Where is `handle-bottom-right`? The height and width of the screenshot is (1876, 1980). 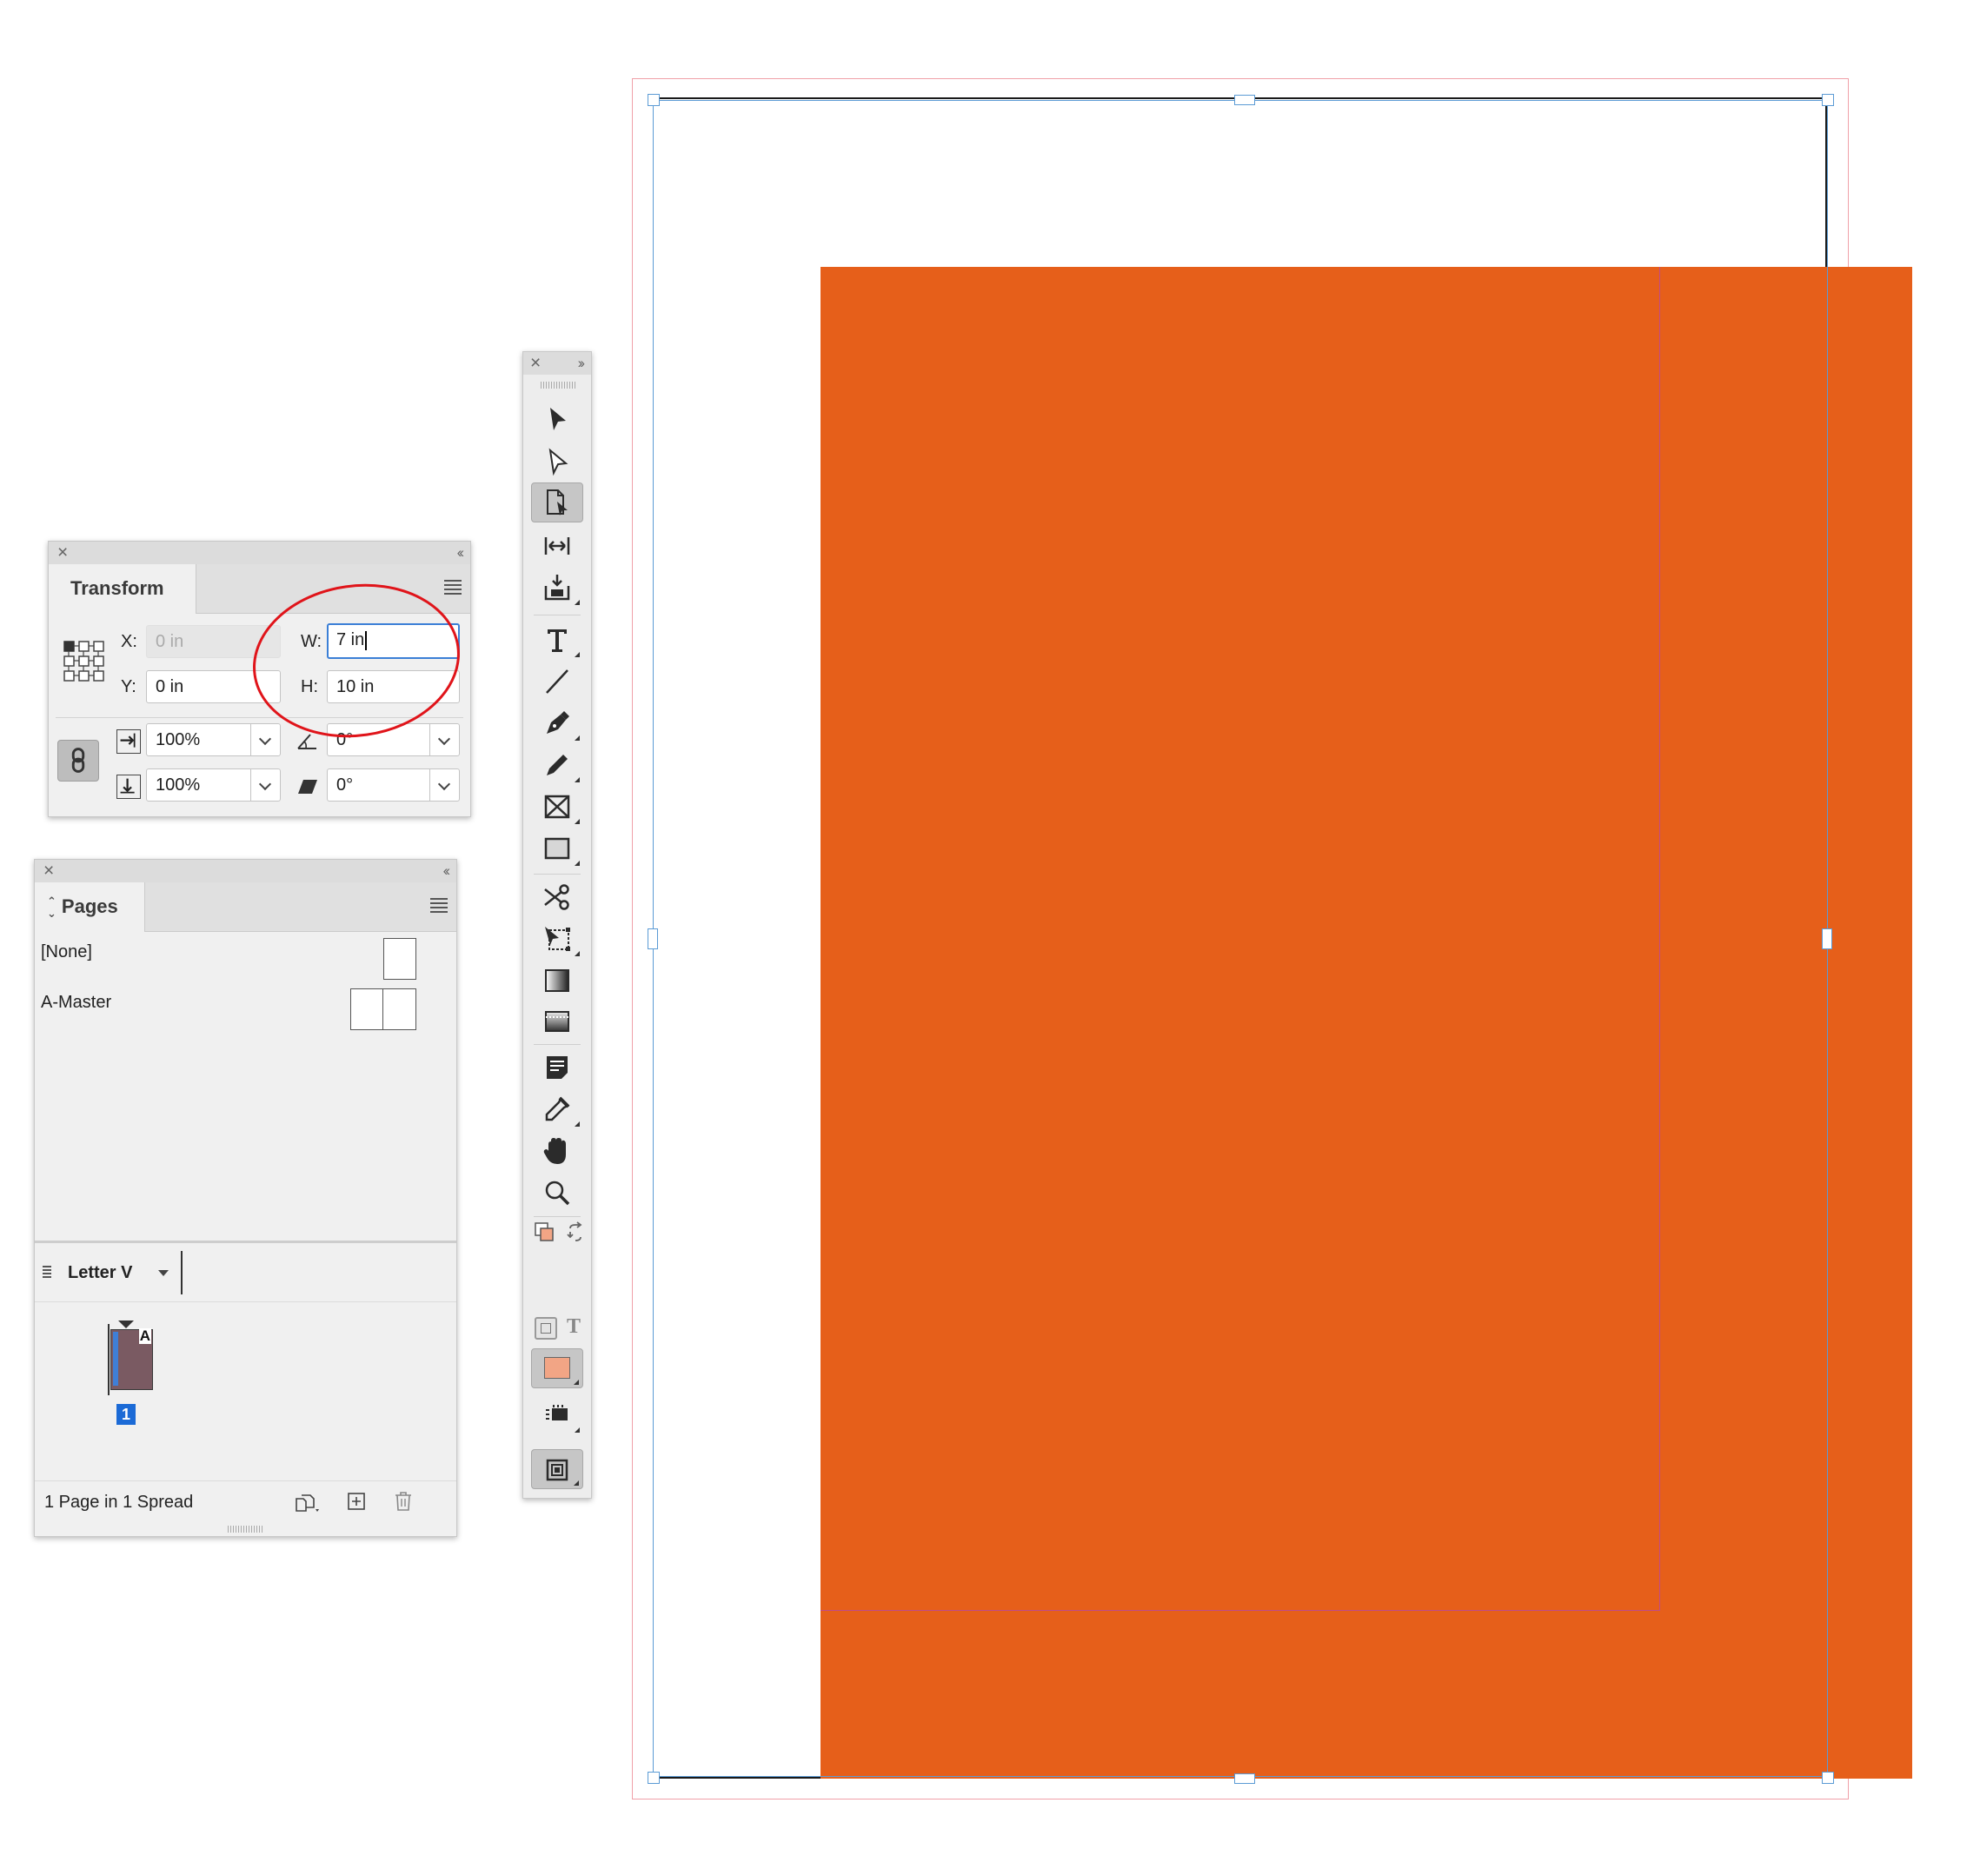
handle-bottom-right is located at coordinates (1828, 1778).